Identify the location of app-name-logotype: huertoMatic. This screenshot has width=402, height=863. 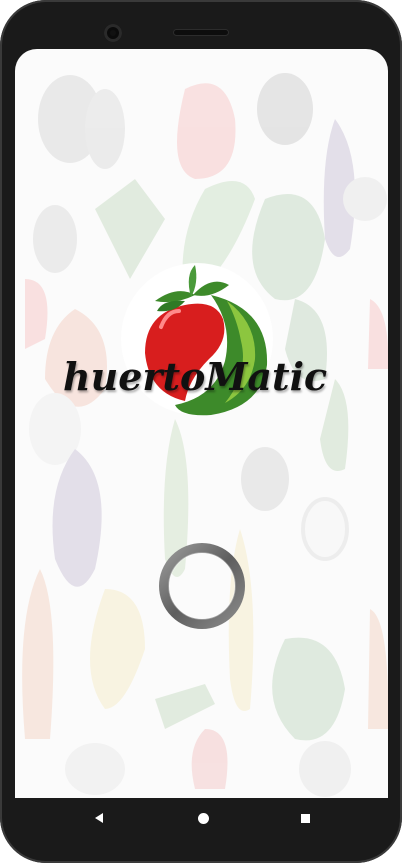
(195, 376).